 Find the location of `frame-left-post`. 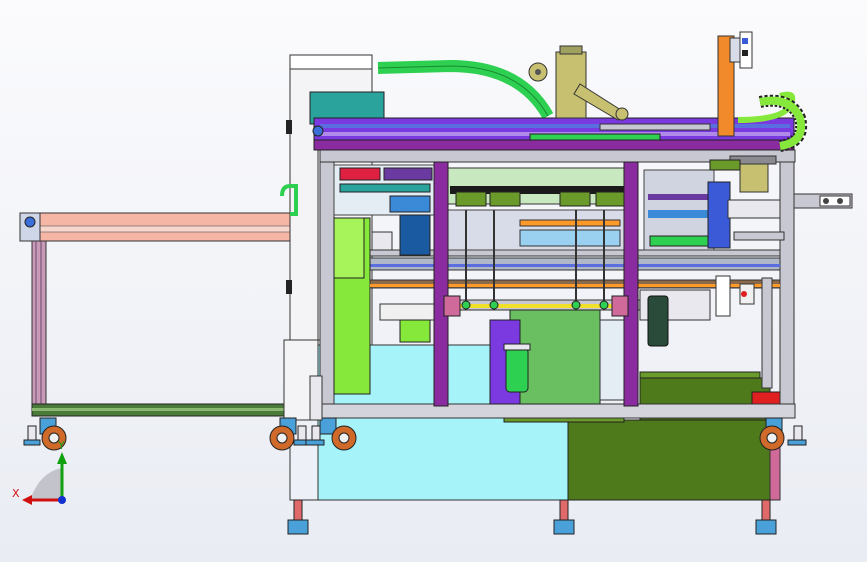

frame-left-post is located at coordinates (327, 286).